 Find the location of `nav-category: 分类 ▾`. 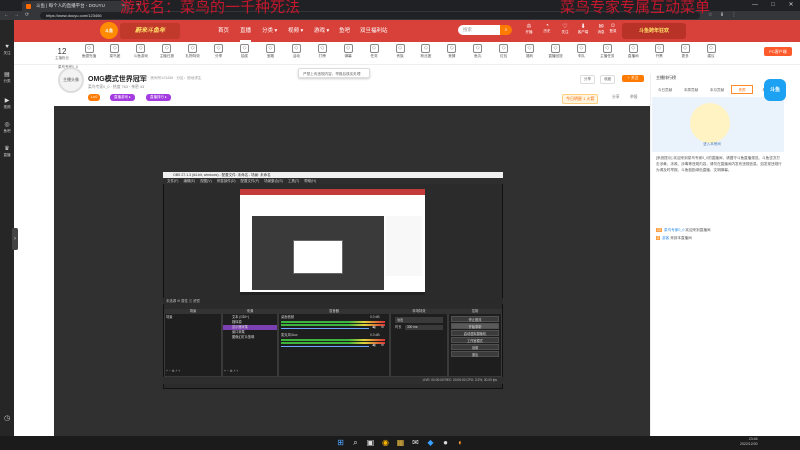

nav-category: 分类 ▾ is located at coordinates (269, 31).